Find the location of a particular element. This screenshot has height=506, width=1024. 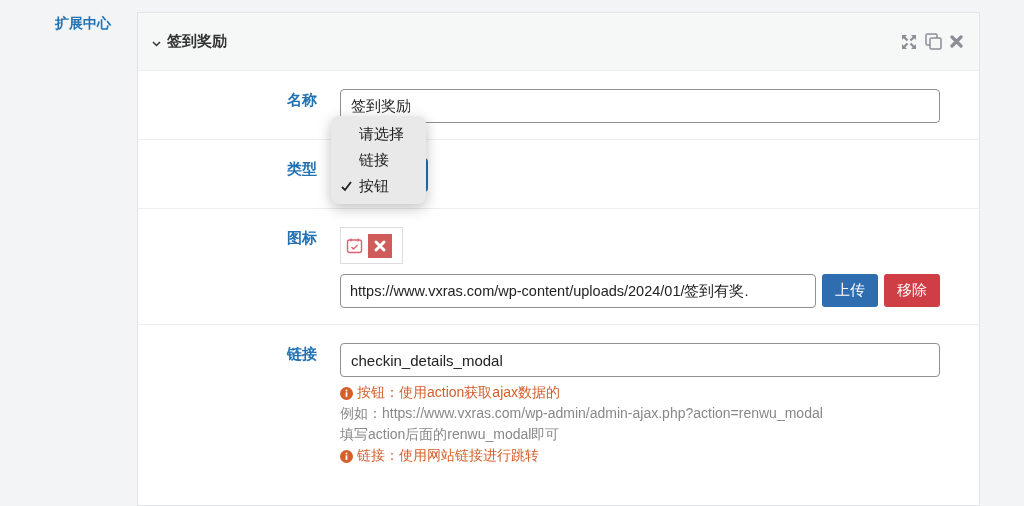

menu-option: 请选择 is located at coordinates (378, 134).